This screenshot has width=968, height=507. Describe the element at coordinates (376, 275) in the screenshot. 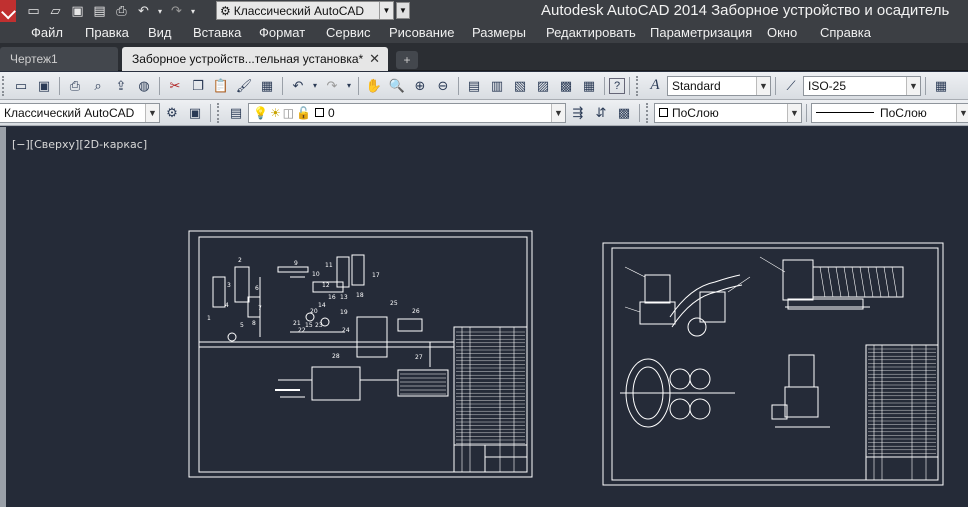

I see `callout-label: 17` at that location.